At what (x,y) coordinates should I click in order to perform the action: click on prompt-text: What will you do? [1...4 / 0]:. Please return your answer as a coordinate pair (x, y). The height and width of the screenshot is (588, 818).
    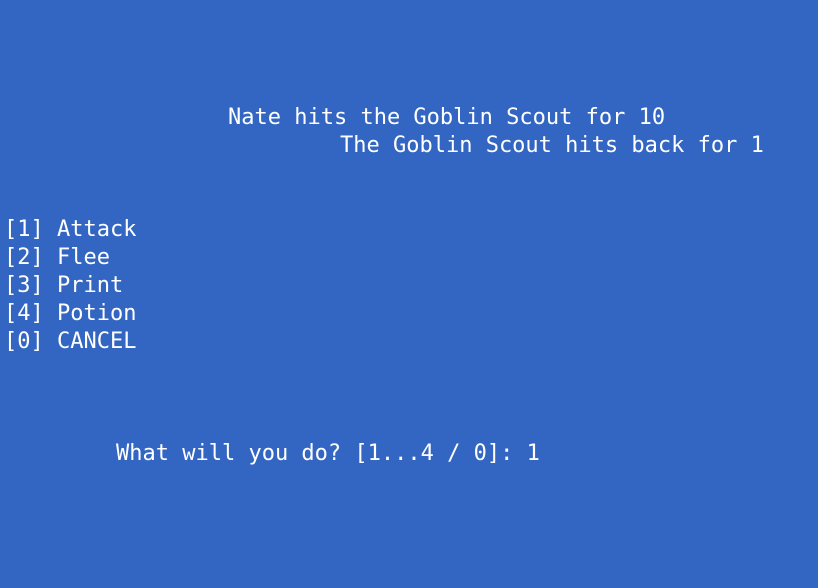
    Looking at the image, I should click on (315, 453).